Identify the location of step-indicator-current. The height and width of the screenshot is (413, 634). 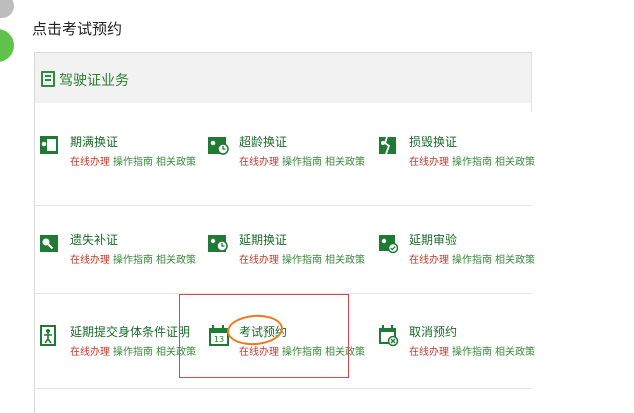
(7, 45).